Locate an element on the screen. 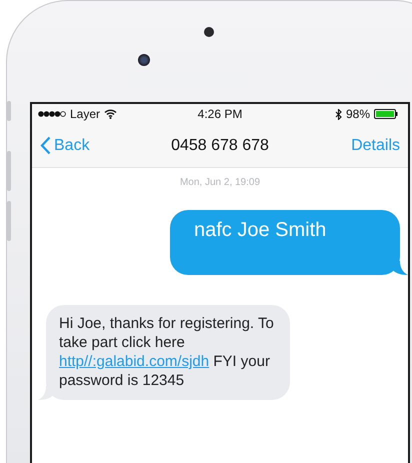 Image resolution: width=412 pixels, height=463 pixels. message-timestamp: Mon, Jun 2, 19:09 is located at coordinates (220, 182).